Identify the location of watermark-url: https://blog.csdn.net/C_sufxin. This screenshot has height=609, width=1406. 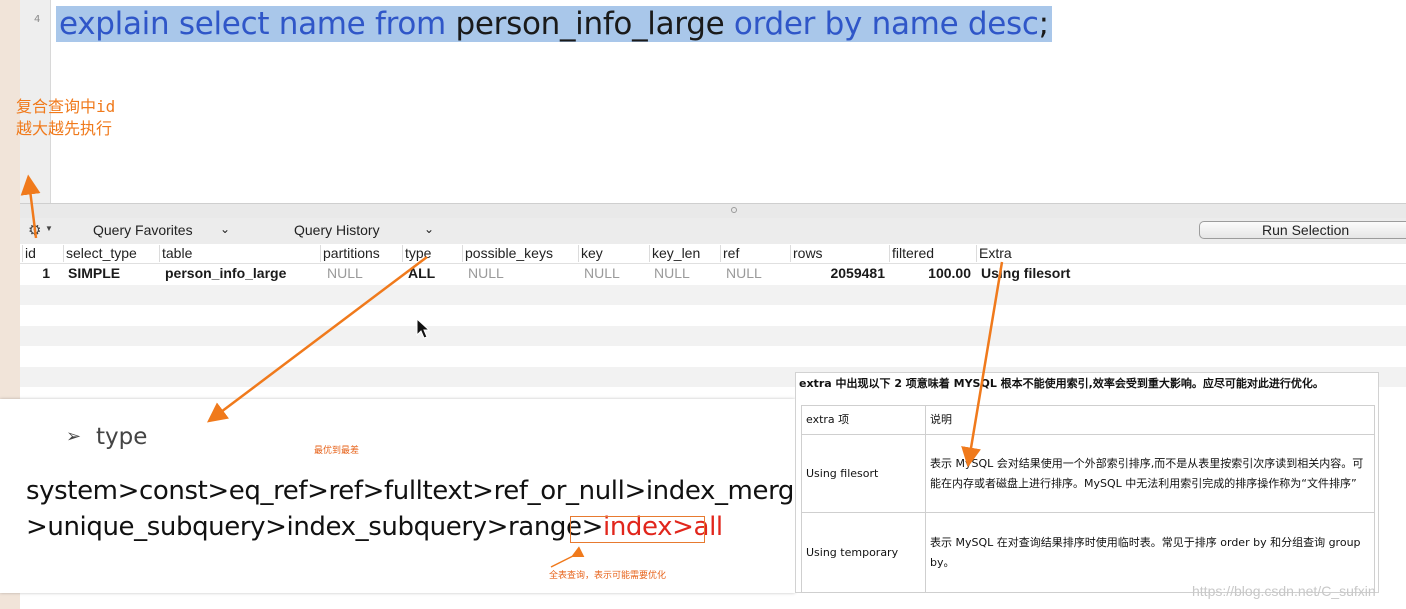
(1284, 591).